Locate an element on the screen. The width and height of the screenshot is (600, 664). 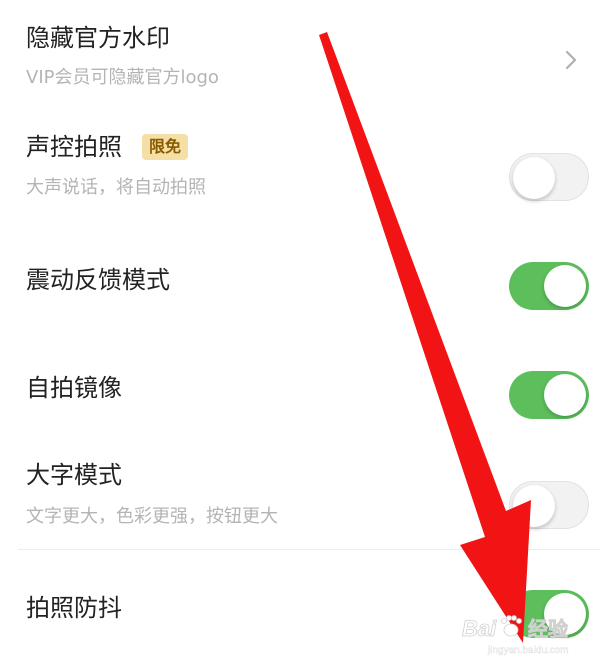
haptic-feedback-toggle is located at coordinates (549, 286).